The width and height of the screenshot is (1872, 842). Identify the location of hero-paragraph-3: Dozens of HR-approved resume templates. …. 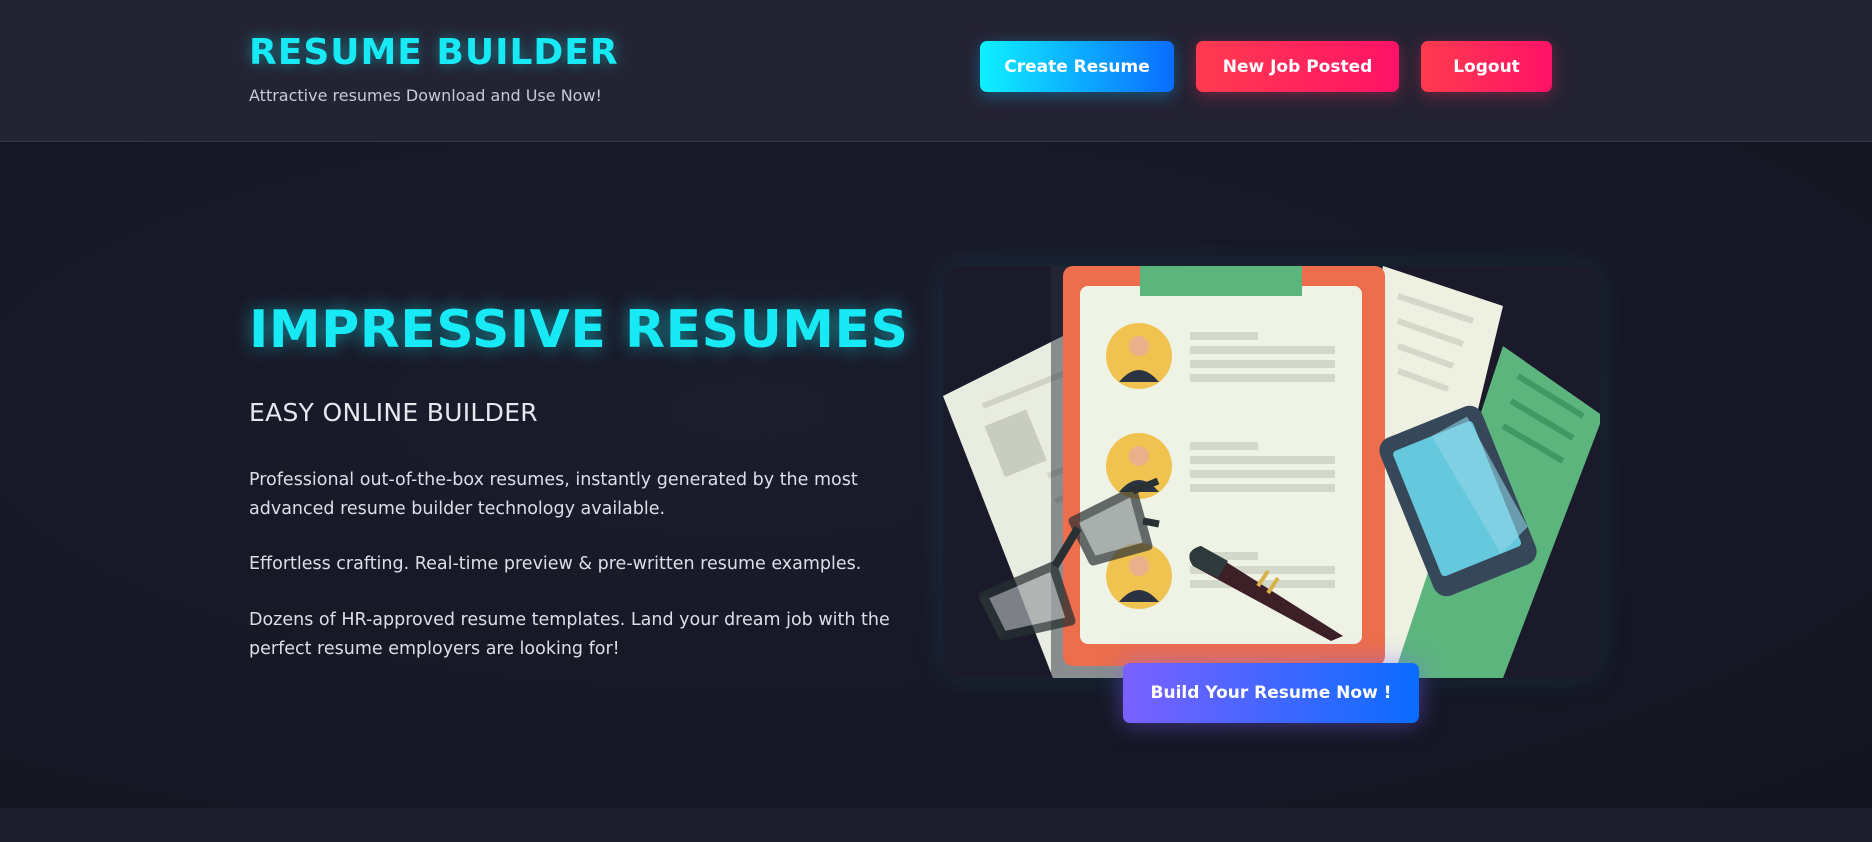
(569, 634).